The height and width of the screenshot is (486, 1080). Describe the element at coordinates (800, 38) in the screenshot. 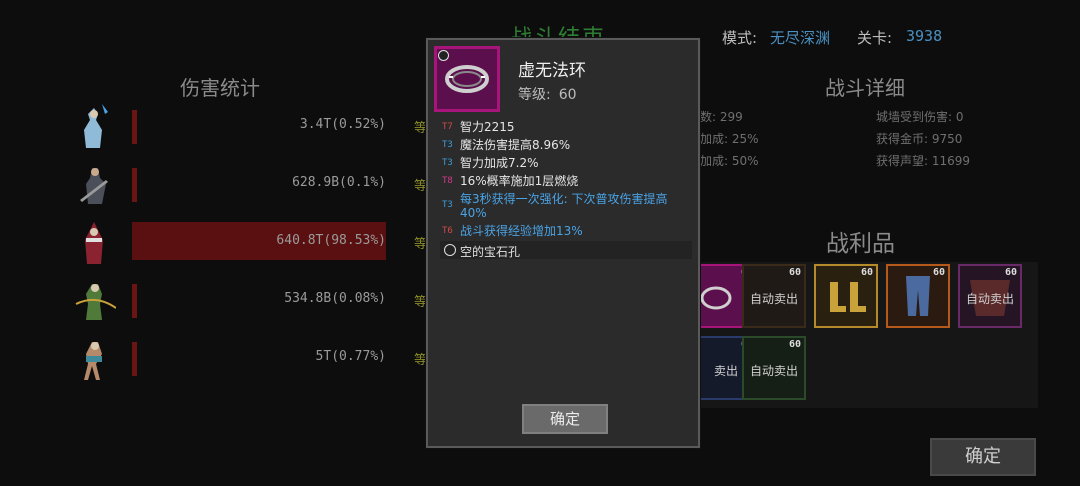

I see `mode-value: 无尽深渊` at that location.